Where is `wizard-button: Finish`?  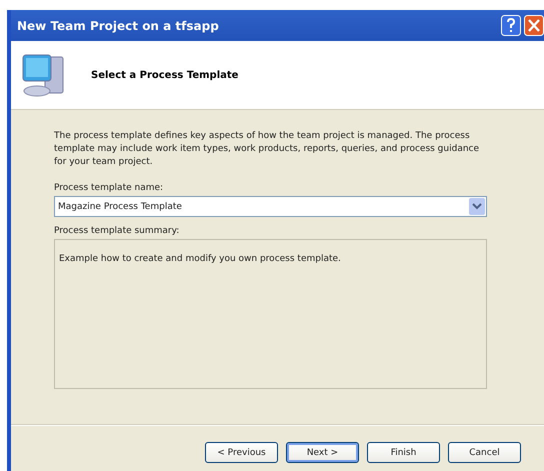 wizard-button: Finish is located at coordinates (403, 452).